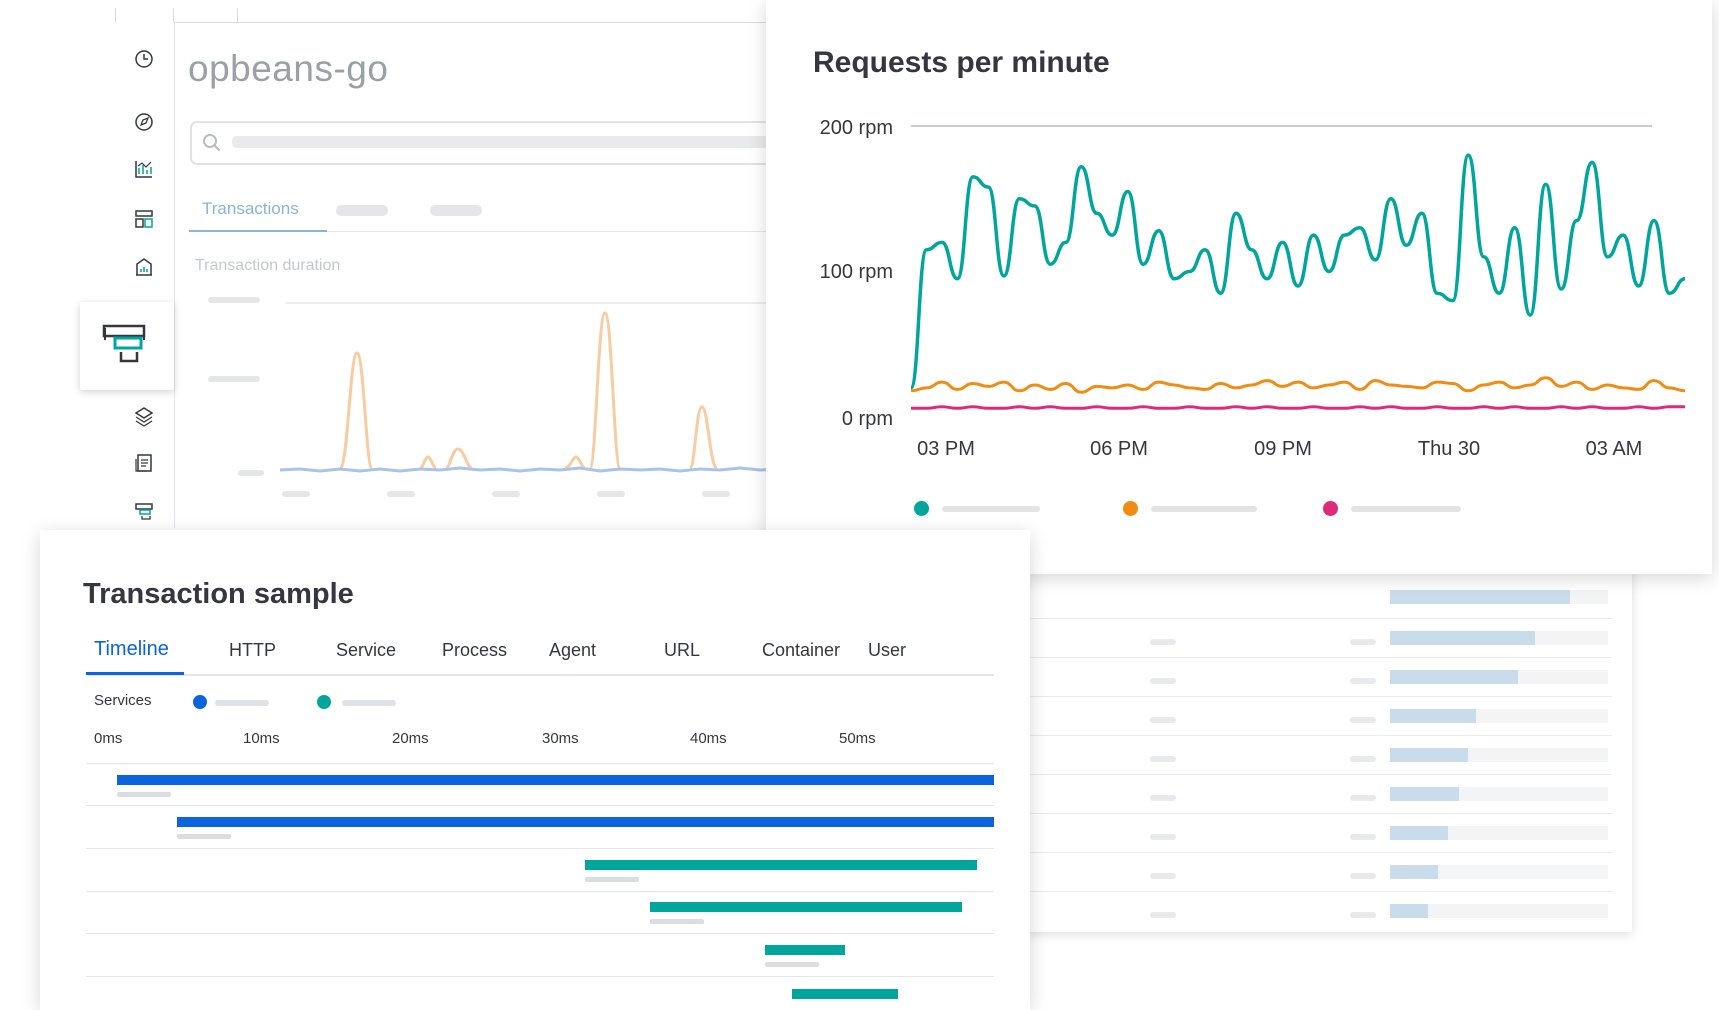 The height and width of the screenshot is (1010, 1719). I want to click on tab-agent: Agent, so click(572, 650).